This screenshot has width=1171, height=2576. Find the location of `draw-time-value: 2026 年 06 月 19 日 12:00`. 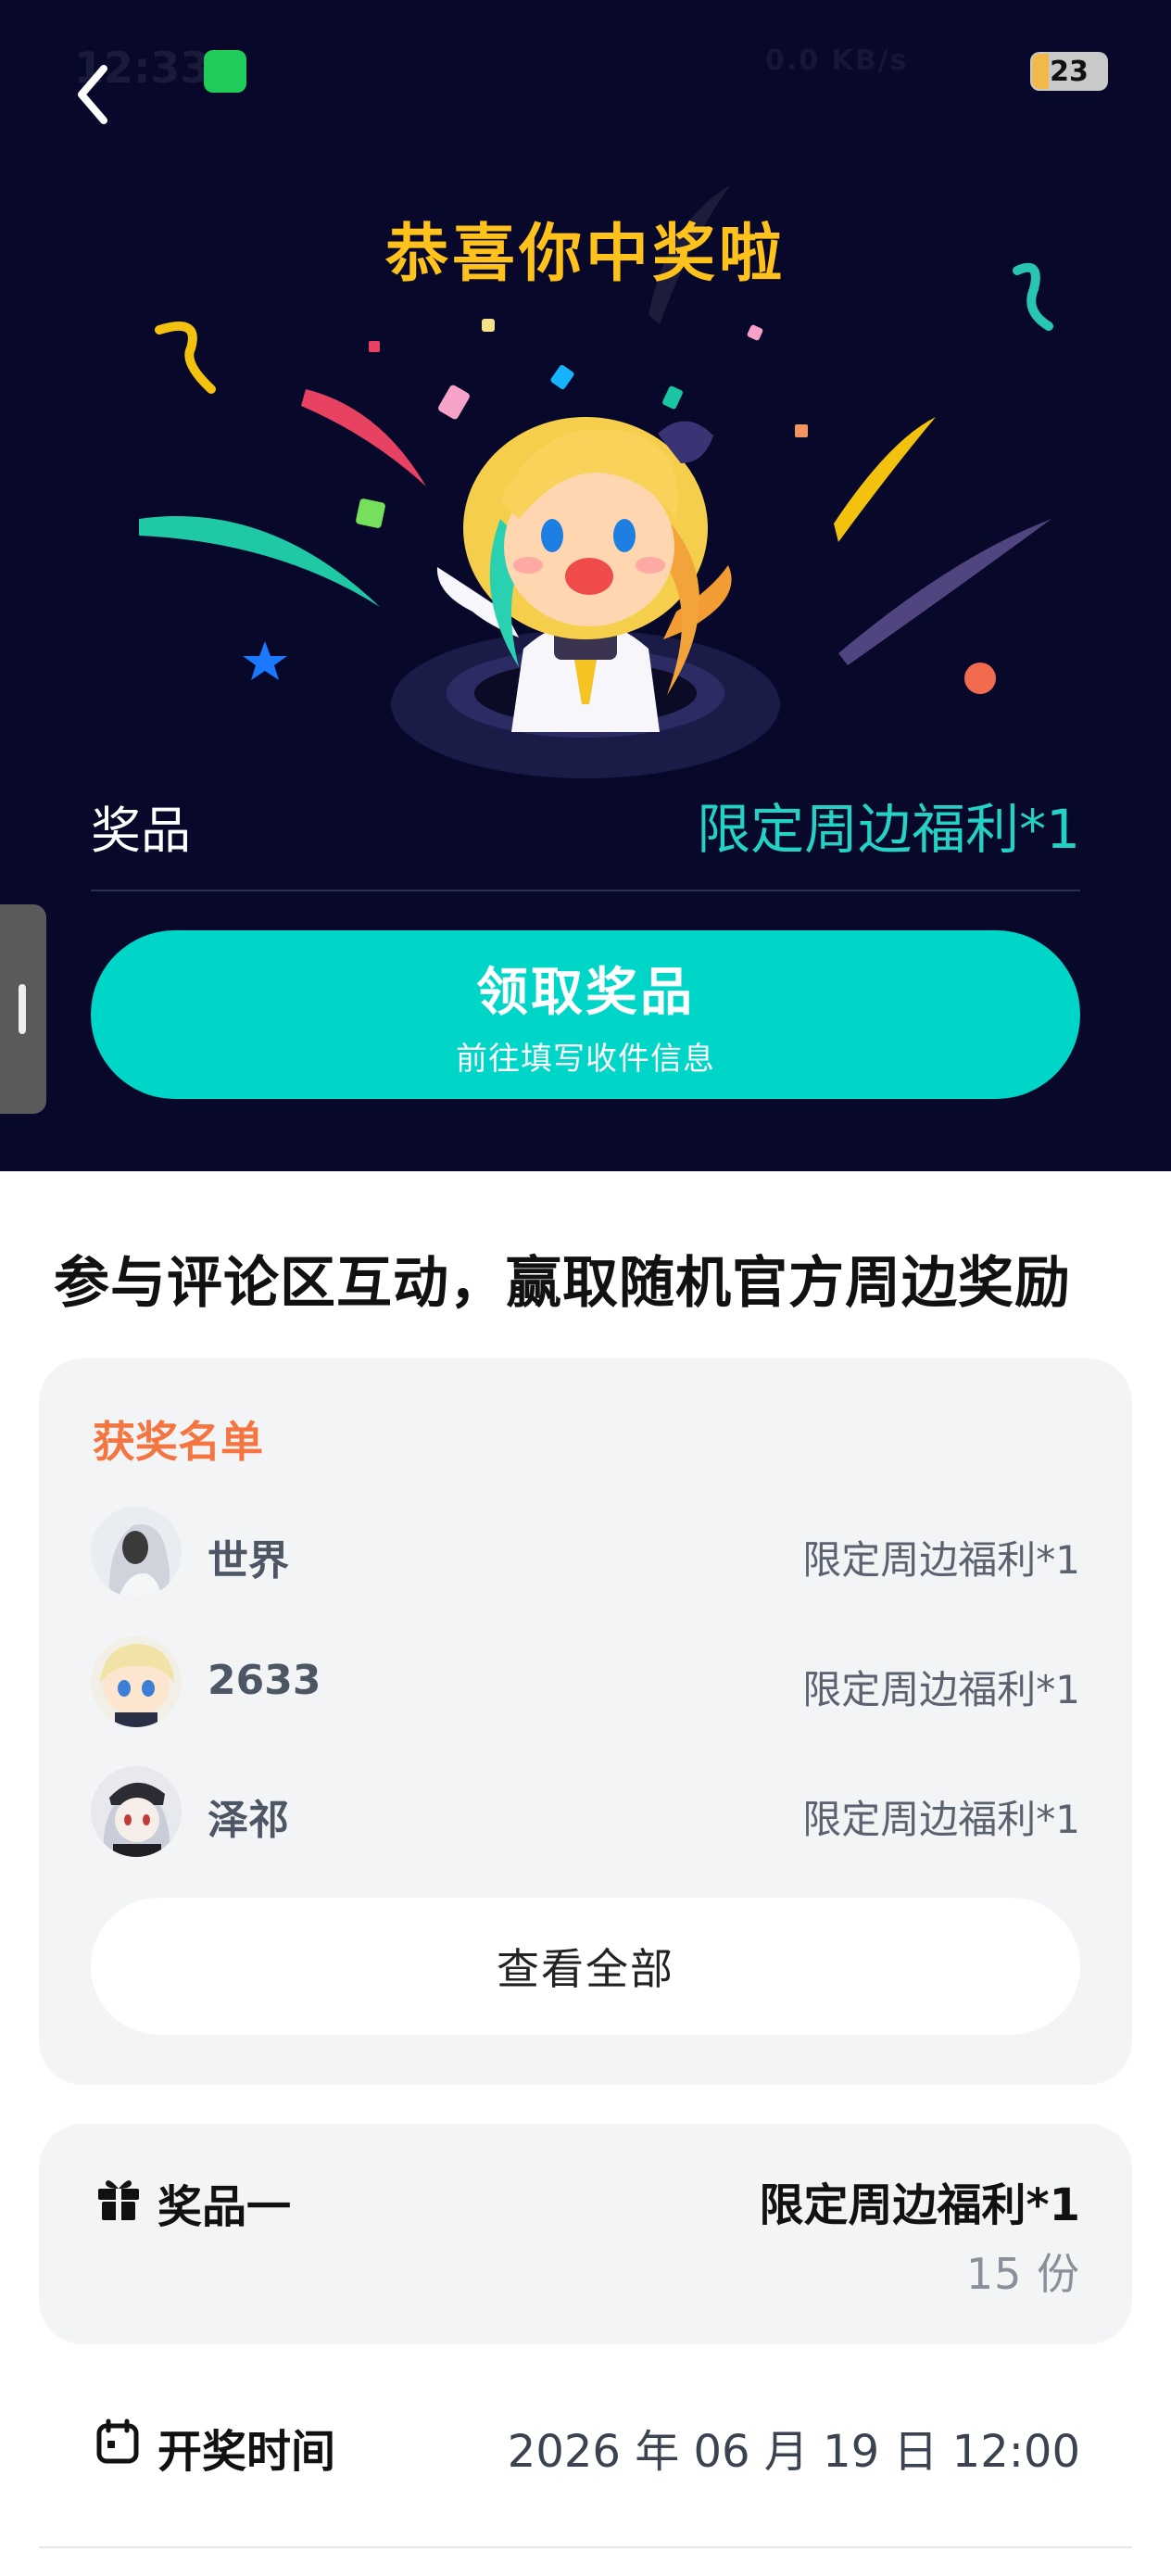

draw-time-value: 2026 年 06 月 19 日 12:00 is located at coordinates (794, 2452).